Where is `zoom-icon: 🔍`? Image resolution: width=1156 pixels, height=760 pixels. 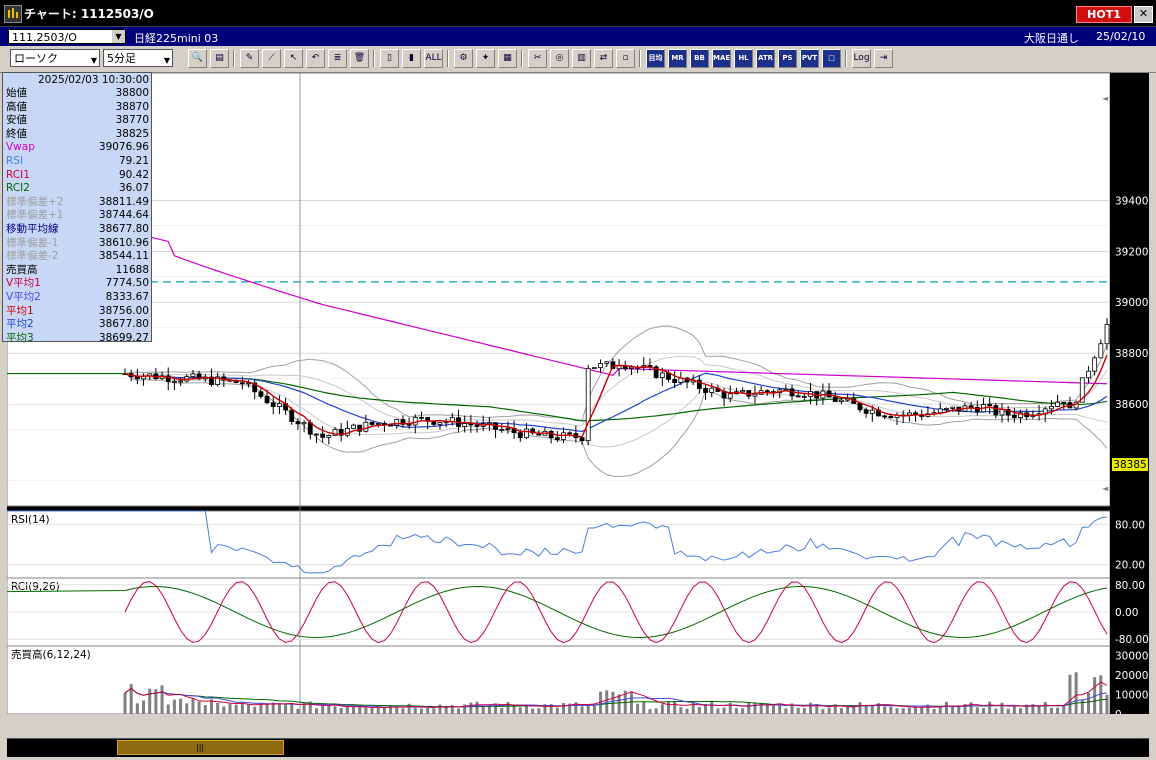
zoom-icon: 🔍 is located at coordinates (197, 58).